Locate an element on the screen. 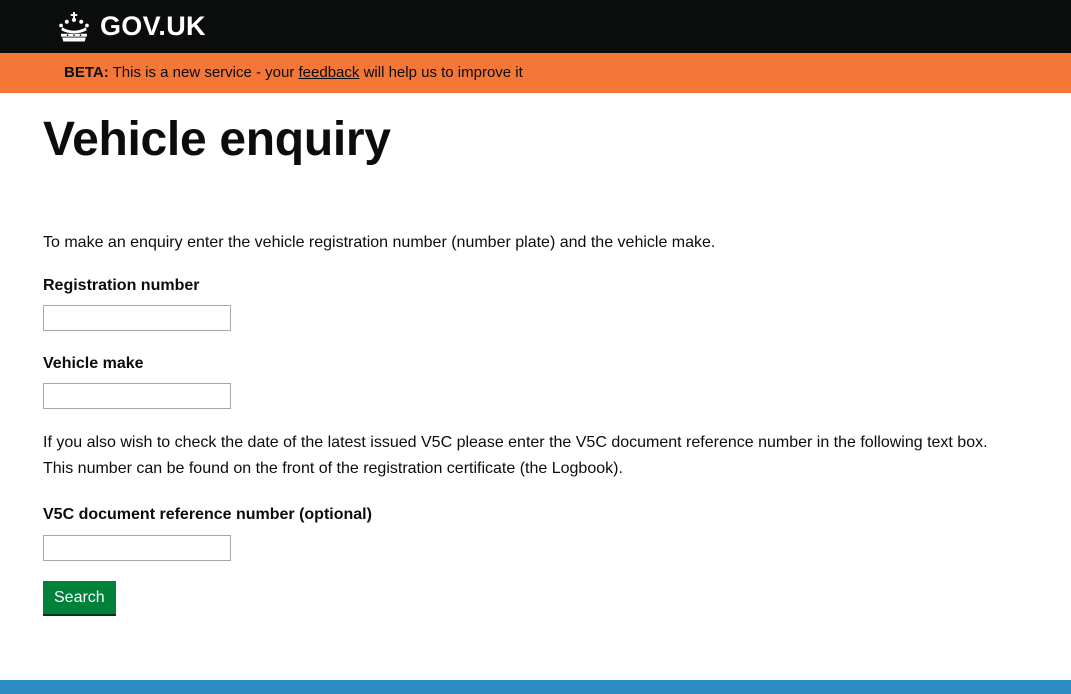 This screenshot has width=1071, height=694. phase-banner-text-before: This is a new service - your is located at coordinates (203, 72).